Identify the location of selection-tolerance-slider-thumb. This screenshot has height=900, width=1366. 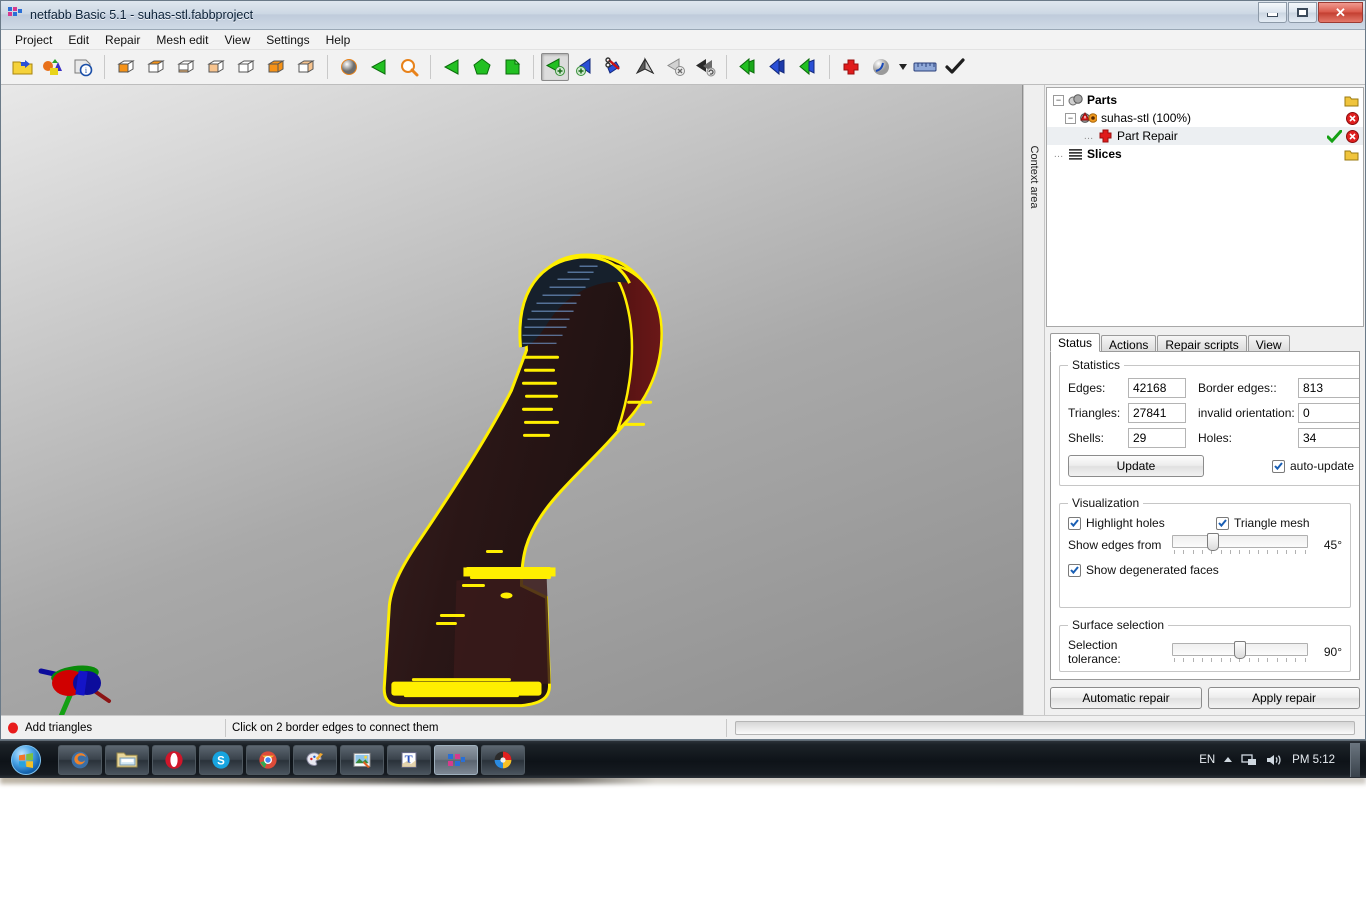
(1240, 649).